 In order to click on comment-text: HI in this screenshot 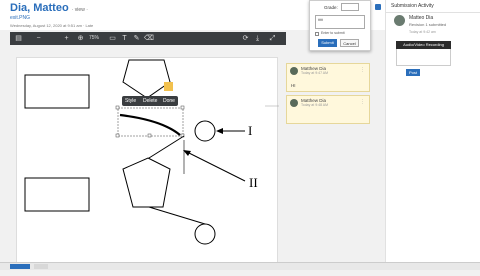, I will do `click(293, 85)`.